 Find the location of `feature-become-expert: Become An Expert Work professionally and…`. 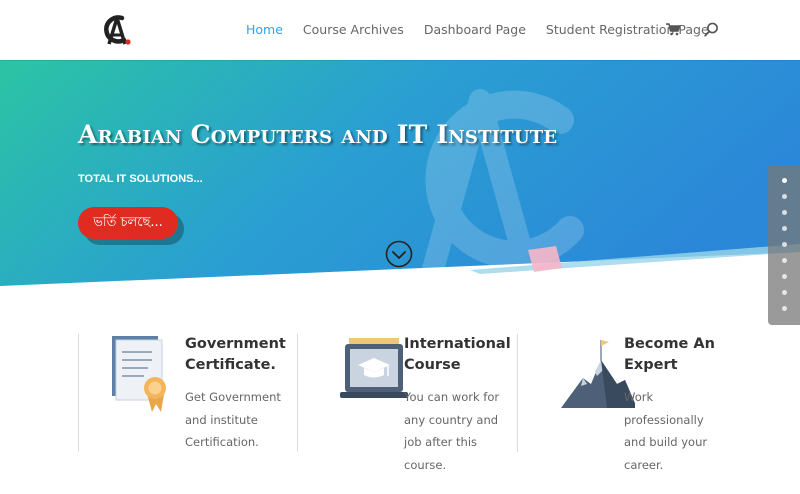

feature-become-expert: Become An Expert Work professionally and… is located at coordinates (627, 404).